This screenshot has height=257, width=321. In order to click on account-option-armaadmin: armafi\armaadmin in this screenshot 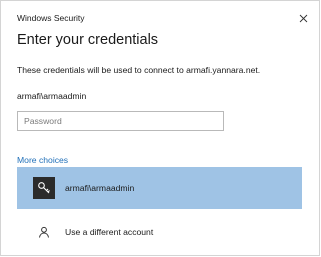, I will do `click(159, 188)`.